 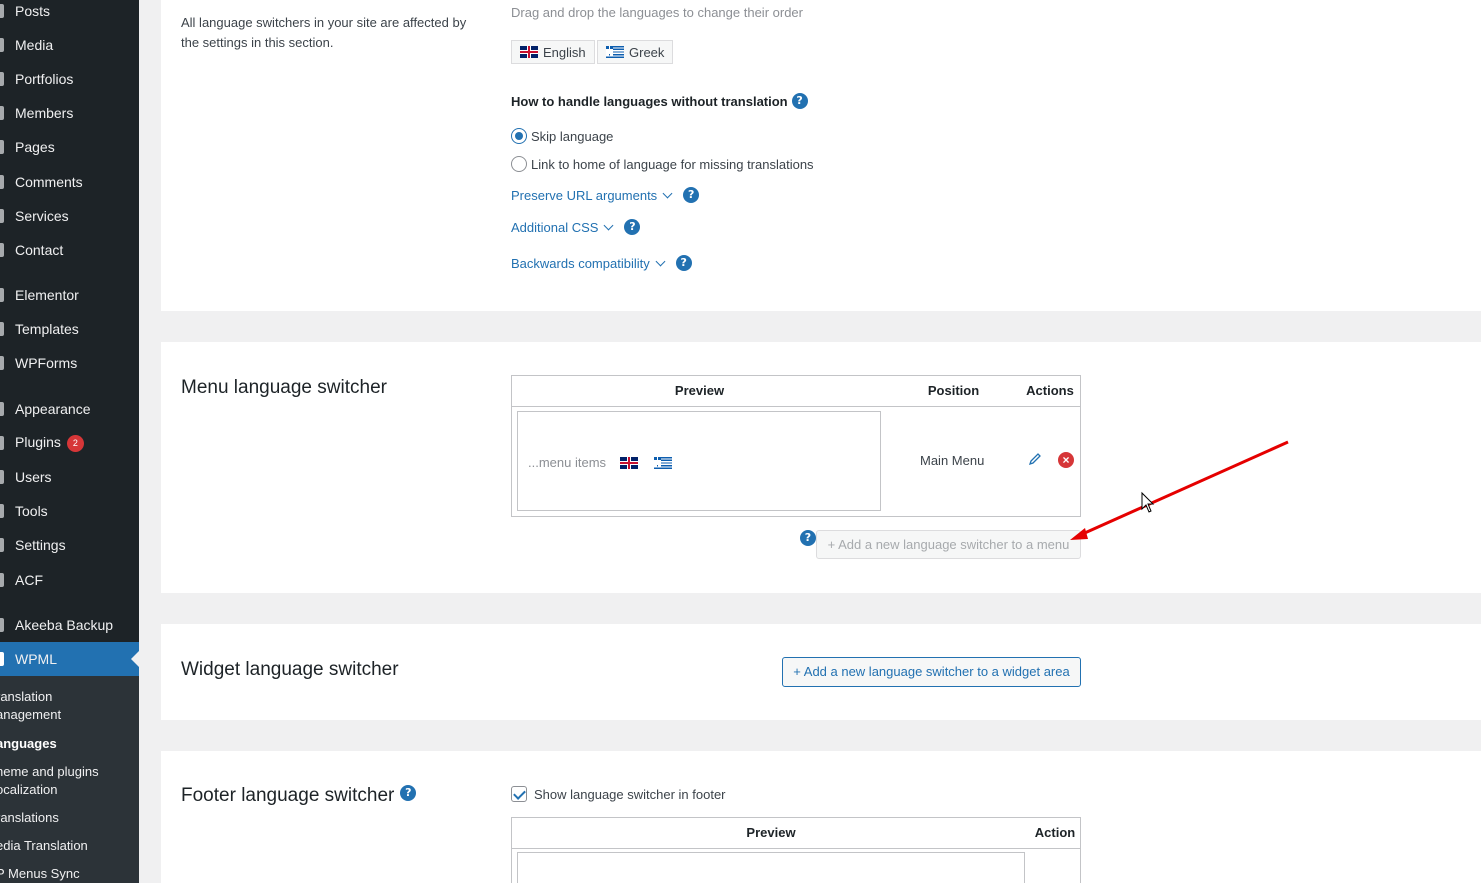 What do you see at coordinates (69, 580) in the screenshot?
I see `sidebar-item-acf: ACF` at bounding box center [69, 580].